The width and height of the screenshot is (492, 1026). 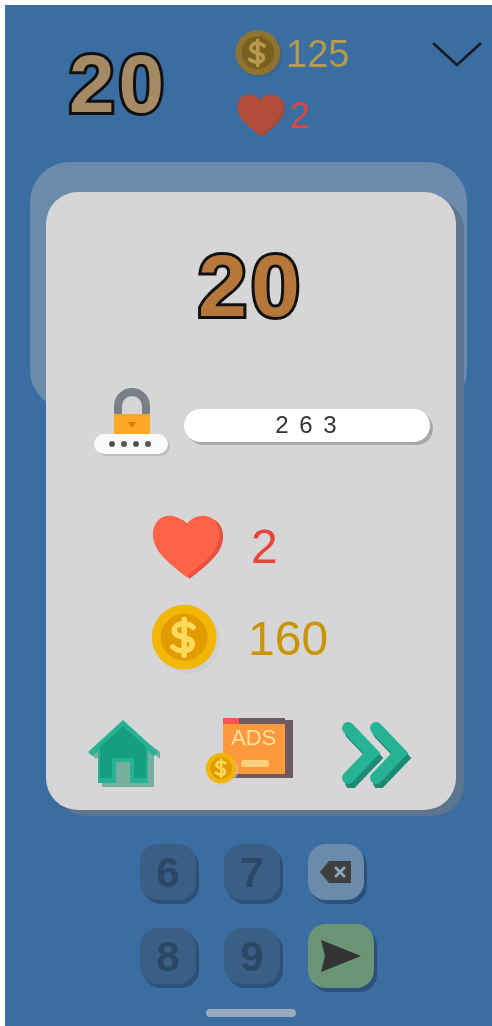 I want to click on home-button, so click(x=123, y=753).